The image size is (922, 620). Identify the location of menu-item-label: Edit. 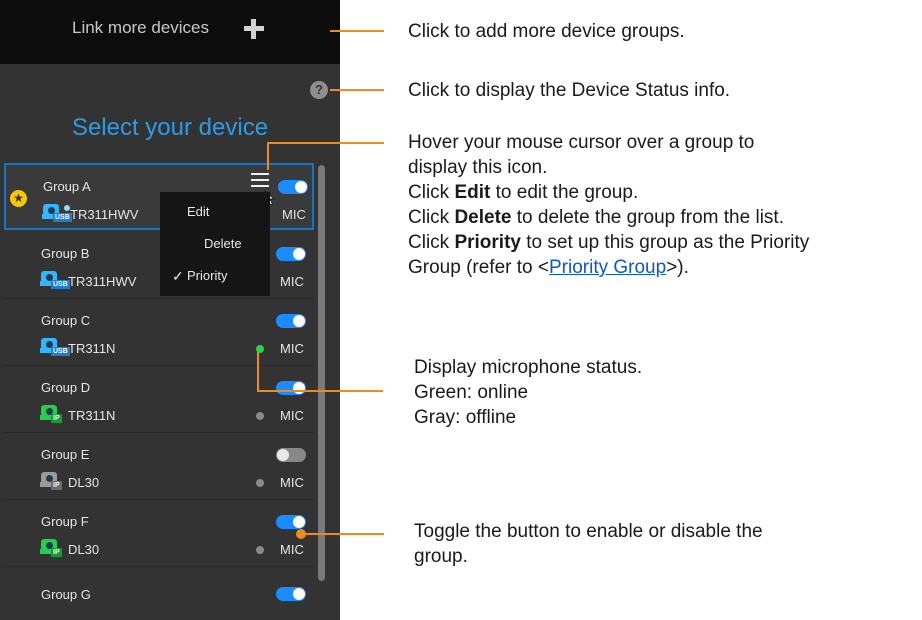
(198, 211).